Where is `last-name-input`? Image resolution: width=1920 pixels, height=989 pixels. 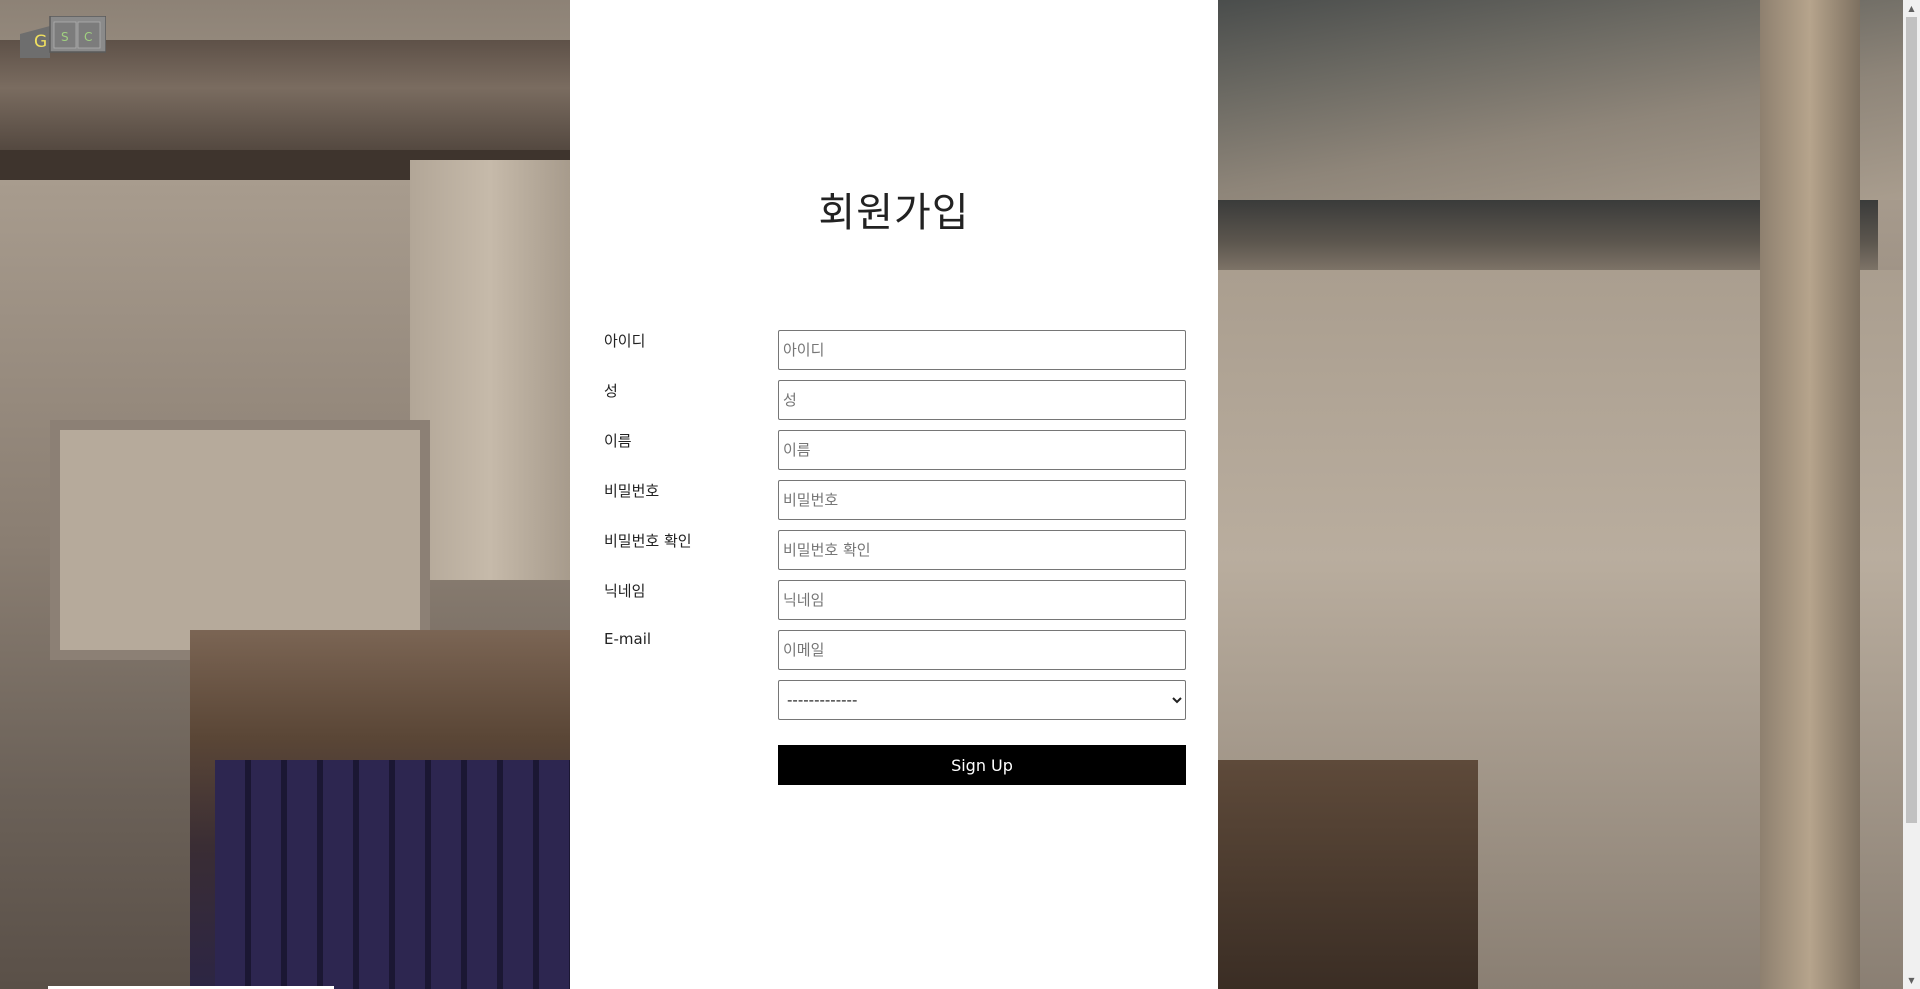
last-name-input is located at coordinates (982, 400).